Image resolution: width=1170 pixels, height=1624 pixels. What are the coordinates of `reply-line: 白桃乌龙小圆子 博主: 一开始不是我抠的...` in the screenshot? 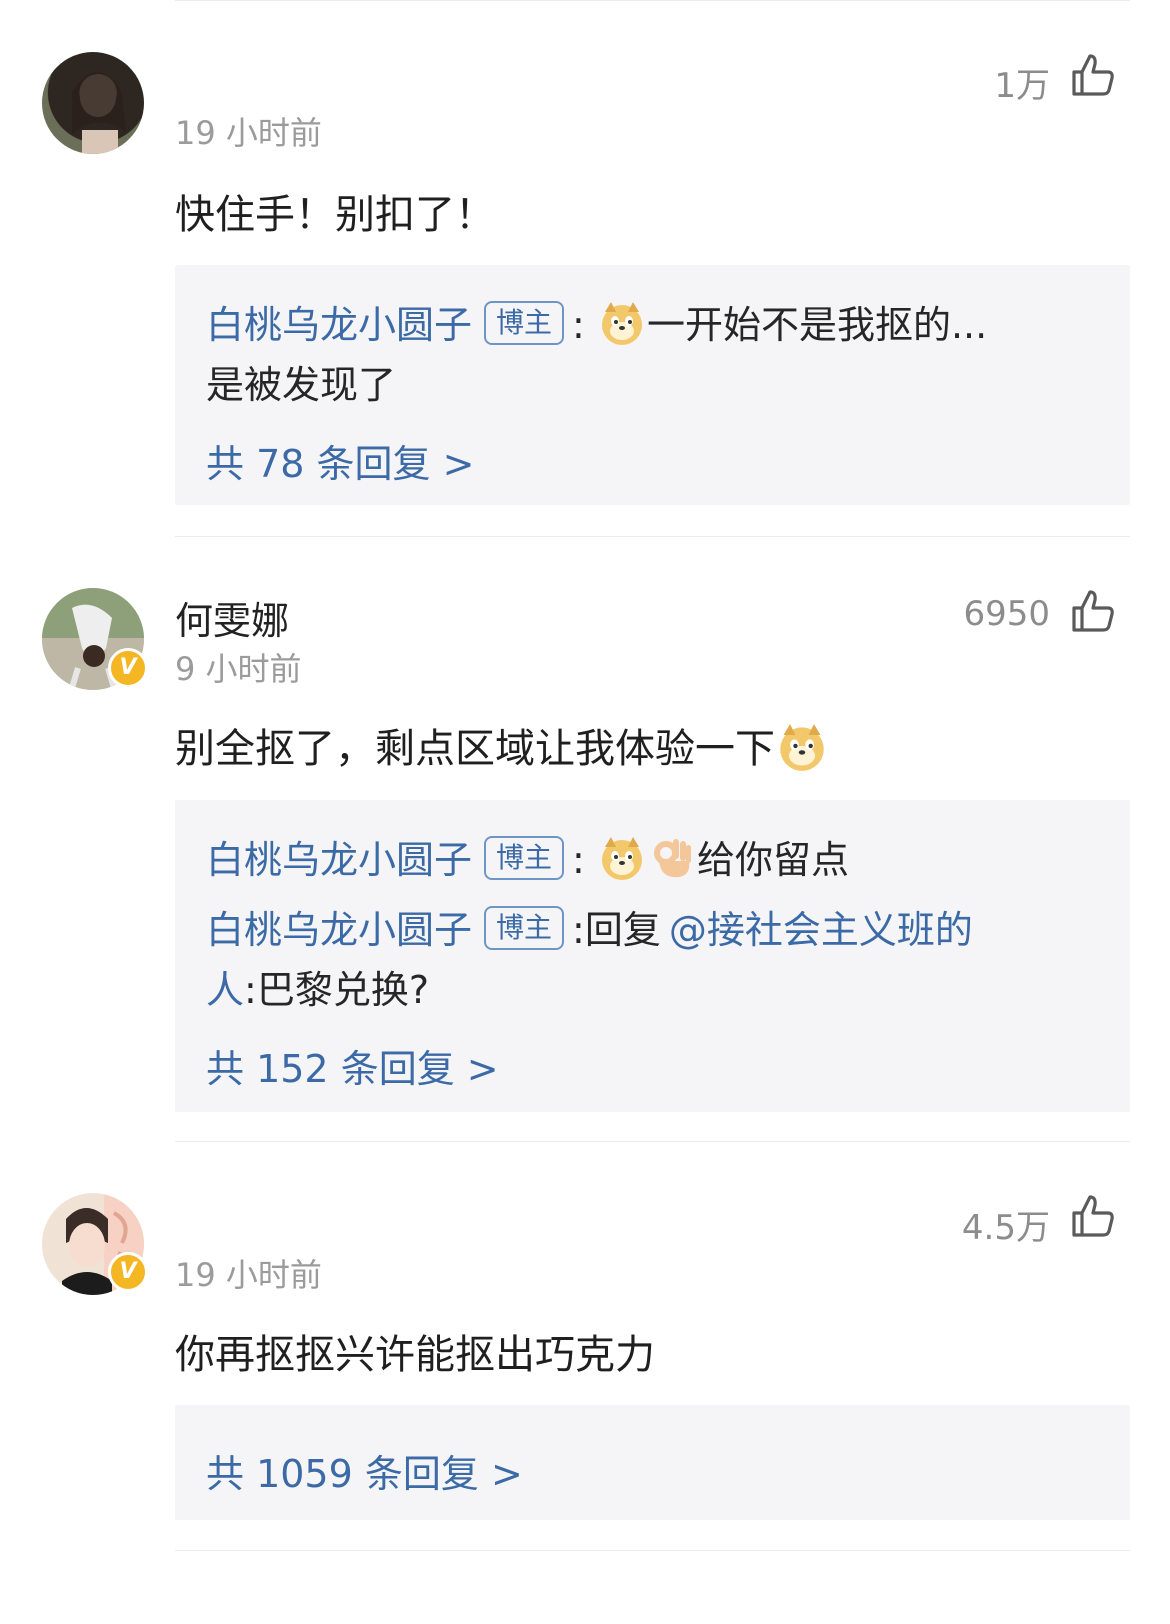 It's located at (648, 325).